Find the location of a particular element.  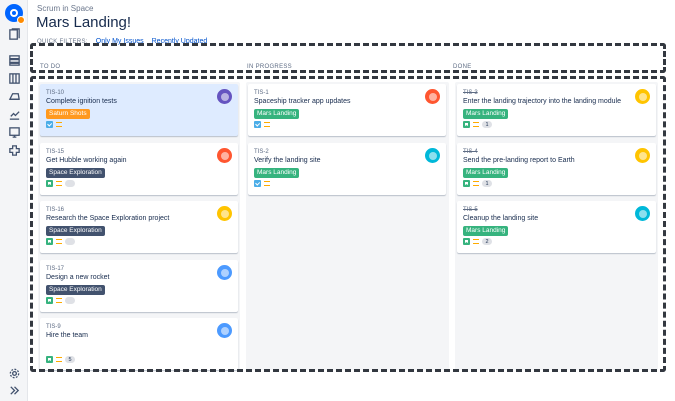

expand-sidebar-icon is located at coordinates (14, 390).